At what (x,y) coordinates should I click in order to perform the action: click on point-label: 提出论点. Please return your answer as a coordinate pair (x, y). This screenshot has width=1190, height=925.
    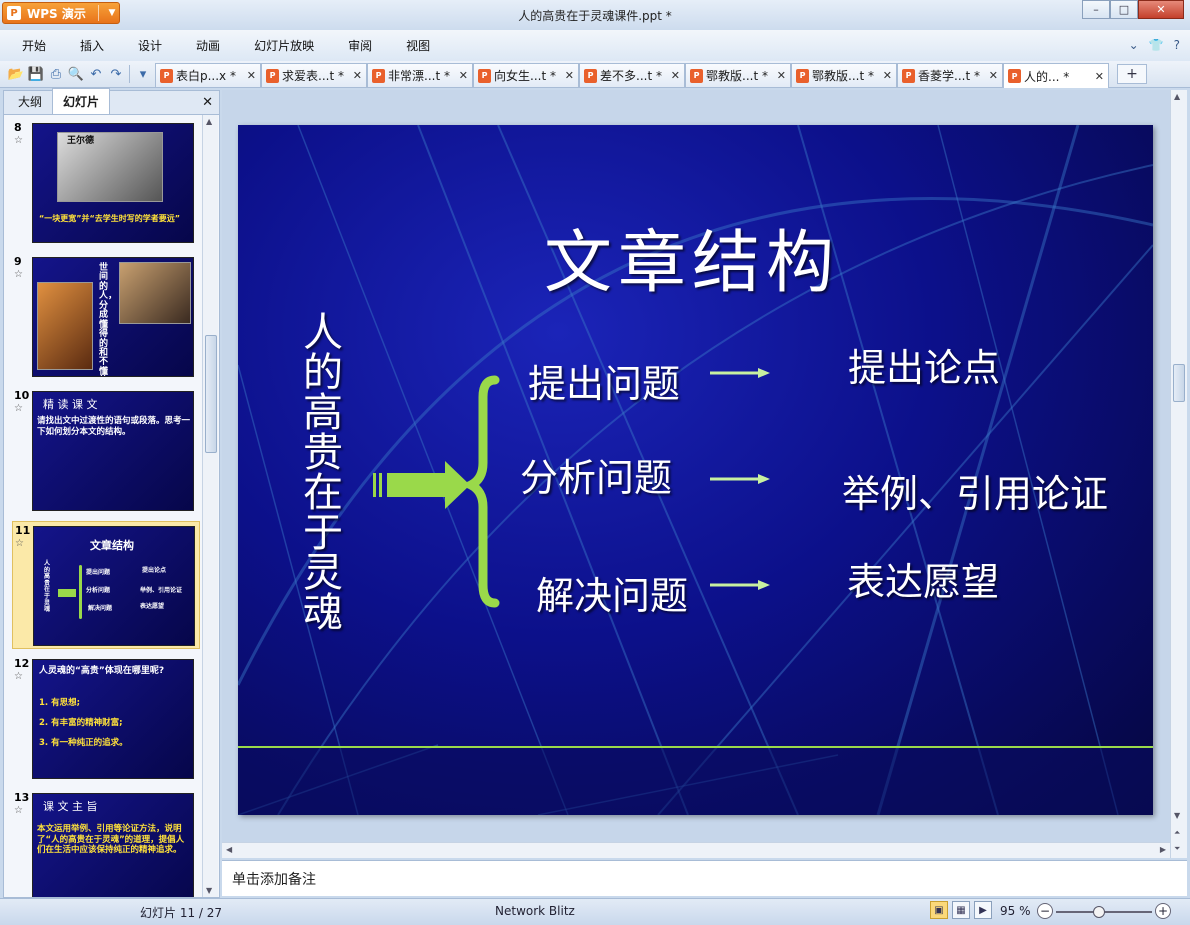
    Looking at the image, I should click on (924, 364).